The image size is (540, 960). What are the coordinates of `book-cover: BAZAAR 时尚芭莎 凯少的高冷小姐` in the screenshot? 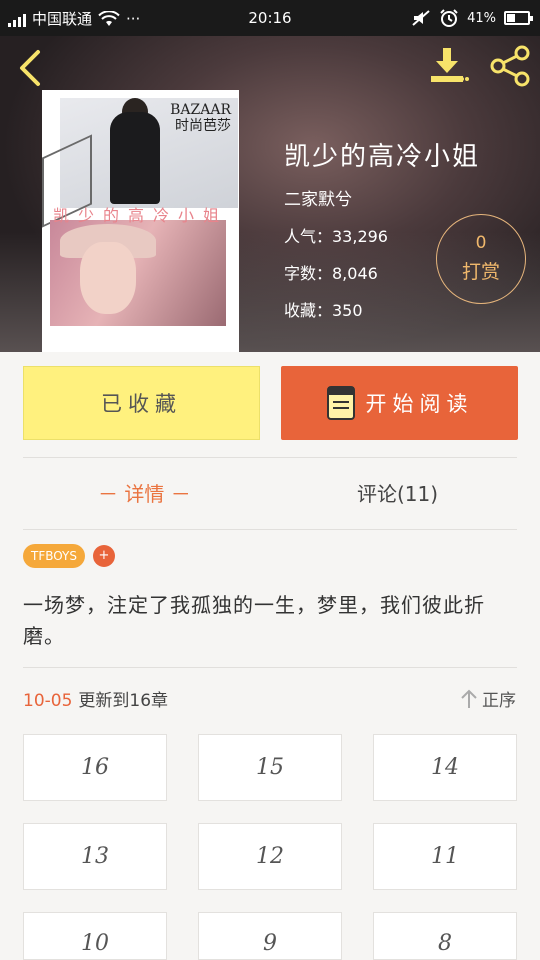 It's located at (140, 221).